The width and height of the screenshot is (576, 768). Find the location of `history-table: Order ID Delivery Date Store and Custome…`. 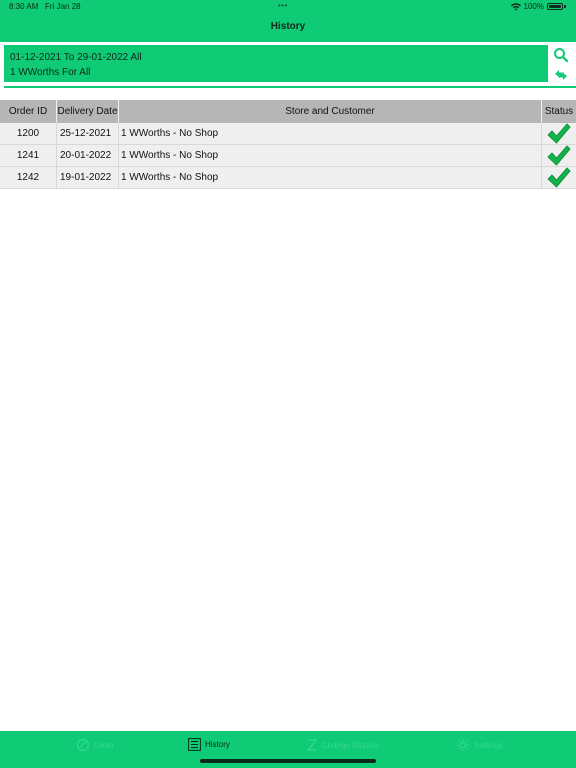

history-table: Order ID Delivery Date Store and Custome… is located at coordinates (288, 144).